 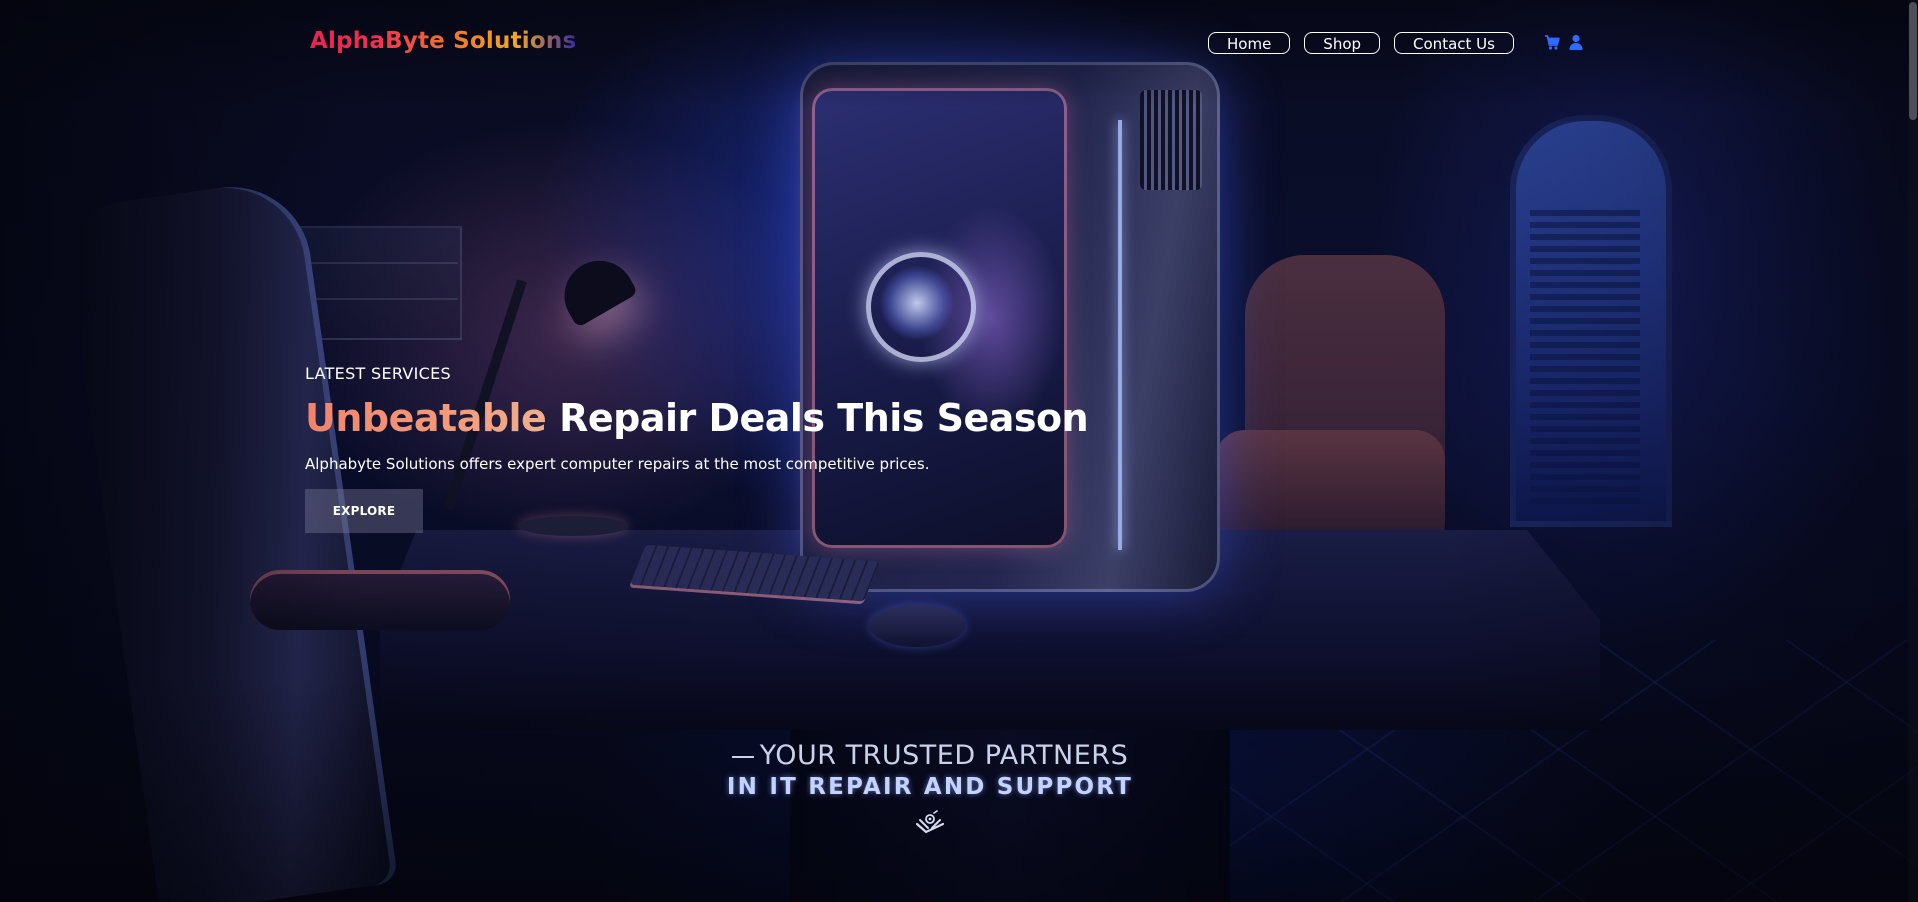 I want to click on tagline-dash, so click(x=742, y=756).